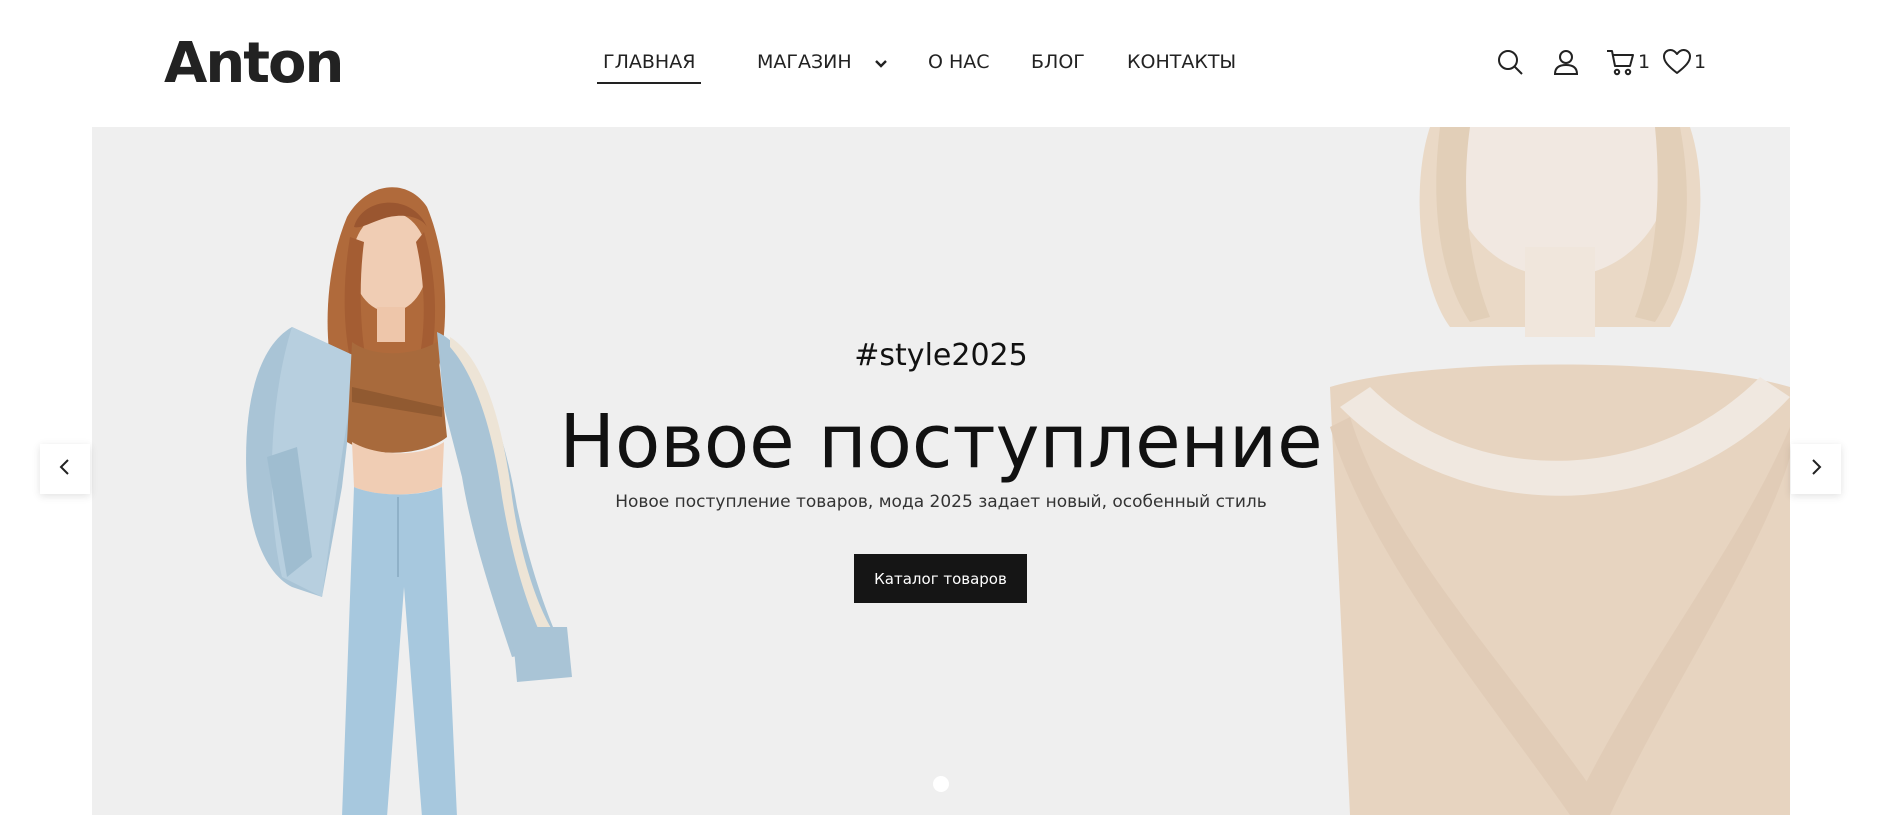 Image resolution: width=1884 pixels, height=833 pixels. I want to click on chevron-right-icon, so click(1816, 469).